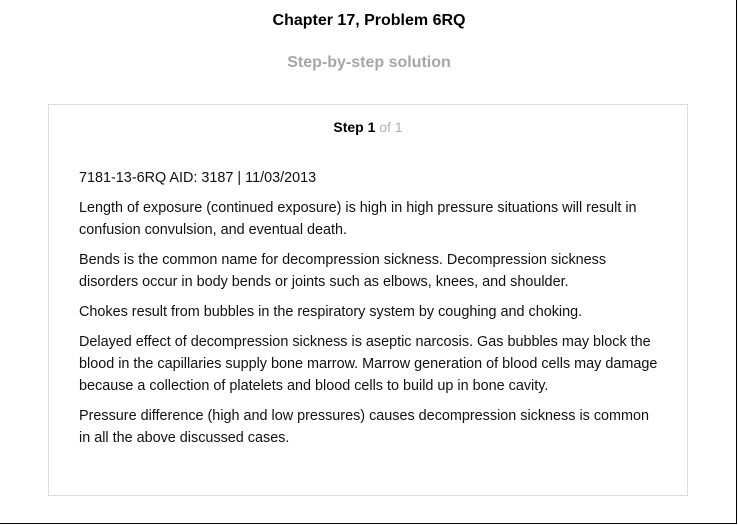 The image size is (738, 525). I want to click on solution-subtitle: Step-by-step solution, so click(369, 62).